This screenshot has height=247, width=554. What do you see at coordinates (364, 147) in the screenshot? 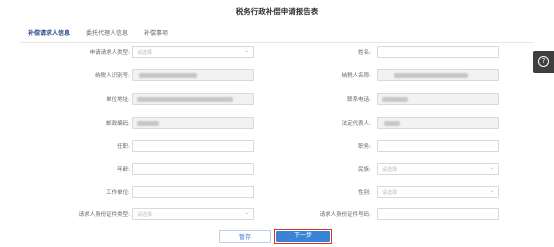
I see `duty-label: 职务:` at bounding box center [364, 147].